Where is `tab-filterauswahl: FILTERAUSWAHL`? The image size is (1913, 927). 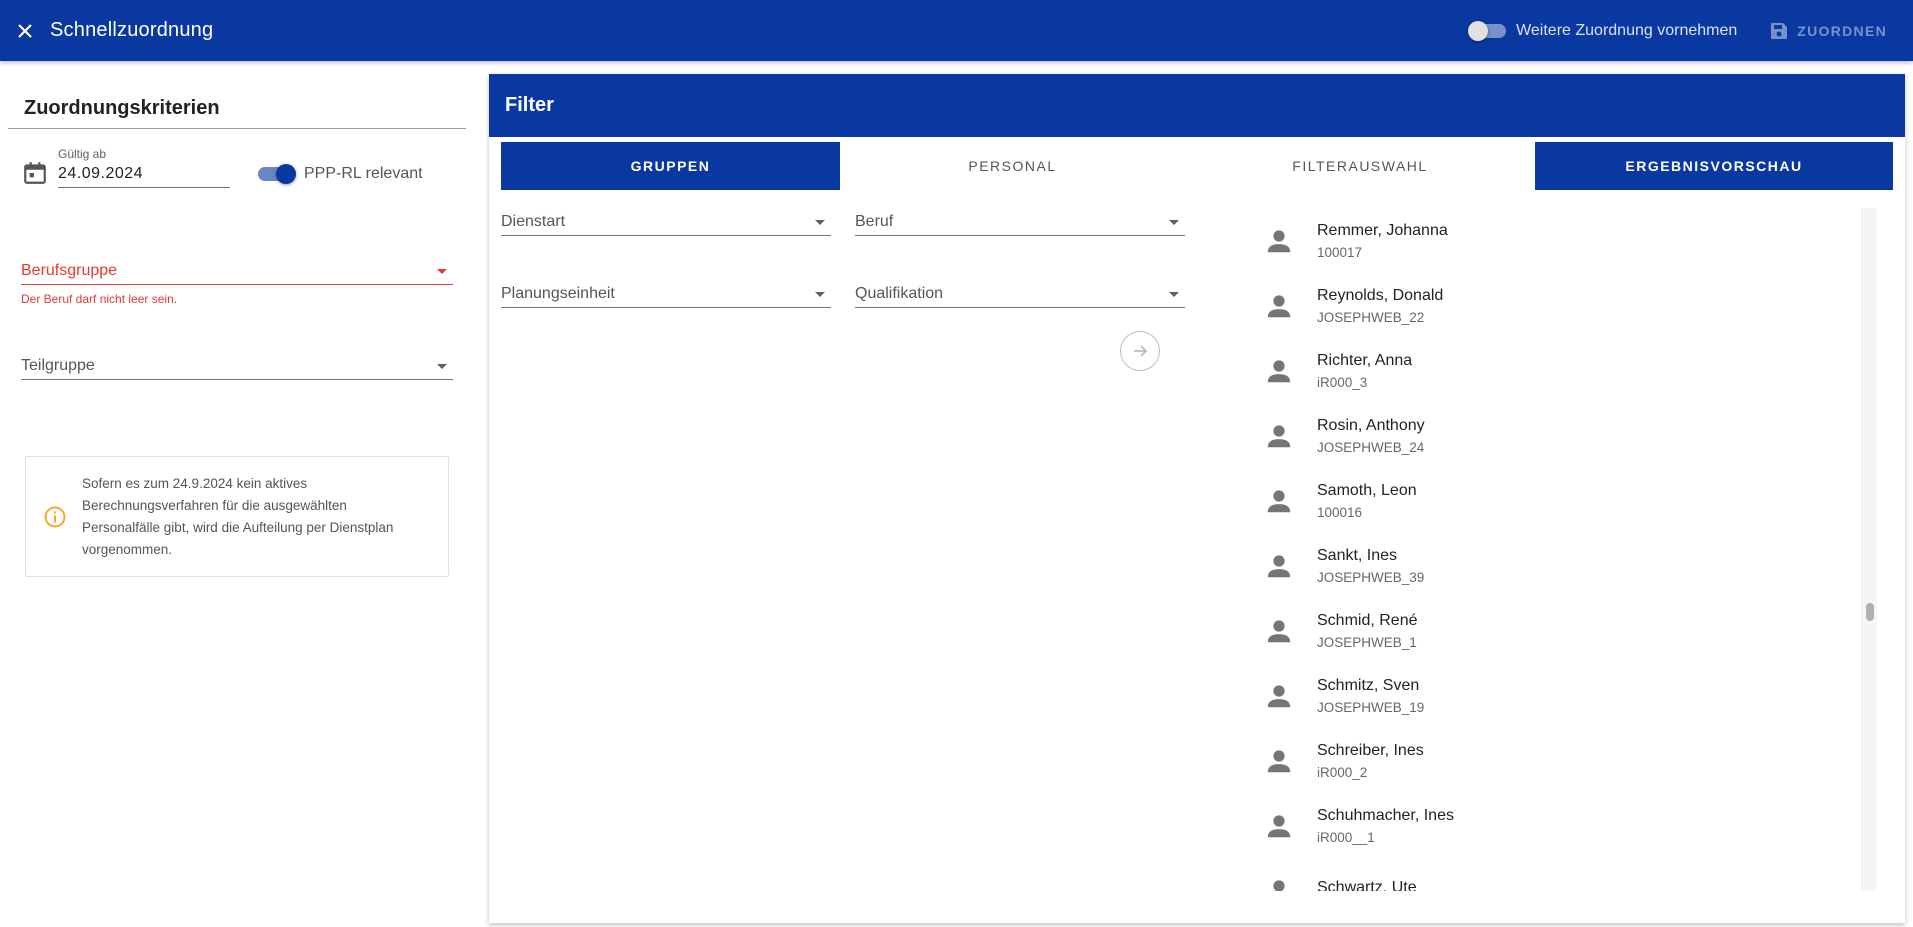 tab-filterauswahl: FILTERAUSWAHL is located at coordinates (1360, 166).